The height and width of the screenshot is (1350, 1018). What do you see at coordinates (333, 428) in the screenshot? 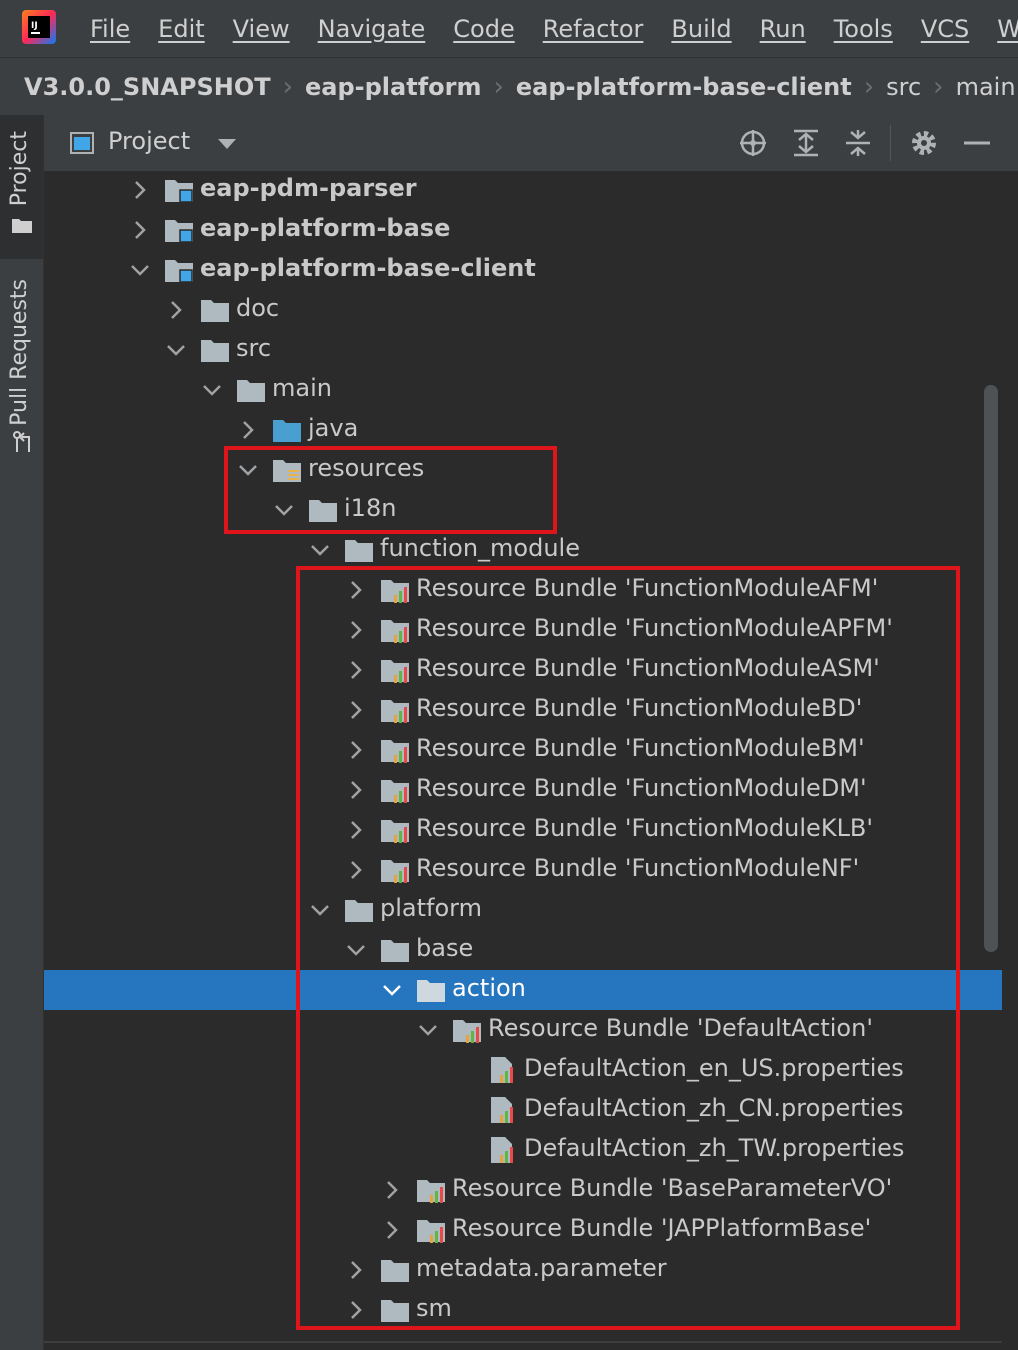
I see `tree-node-label: java` at bounding box center [333, 428].